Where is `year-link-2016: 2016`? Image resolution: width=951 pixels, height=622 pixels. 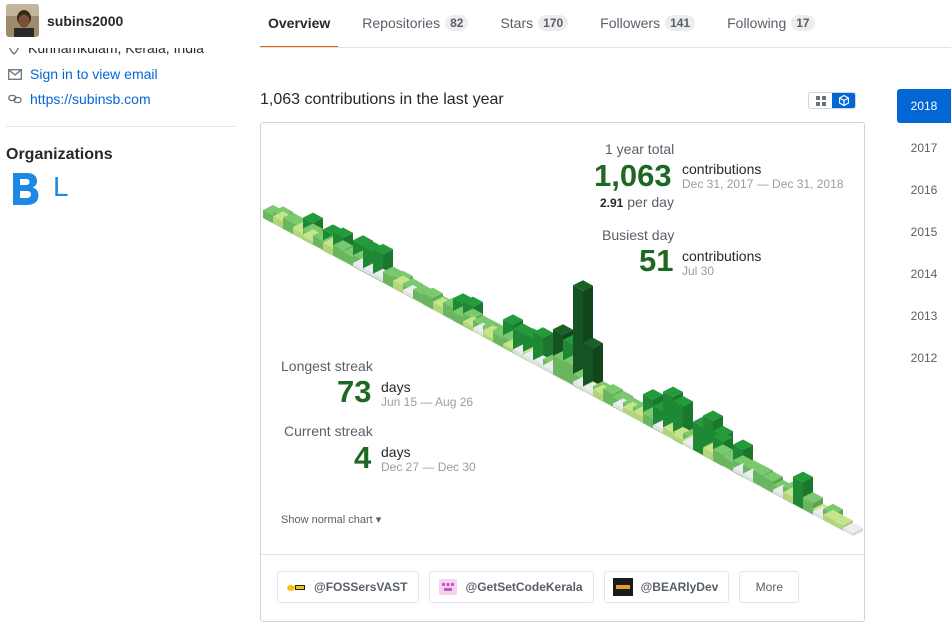 year-link-2016: 2016 is located at coordinates (924, 190).